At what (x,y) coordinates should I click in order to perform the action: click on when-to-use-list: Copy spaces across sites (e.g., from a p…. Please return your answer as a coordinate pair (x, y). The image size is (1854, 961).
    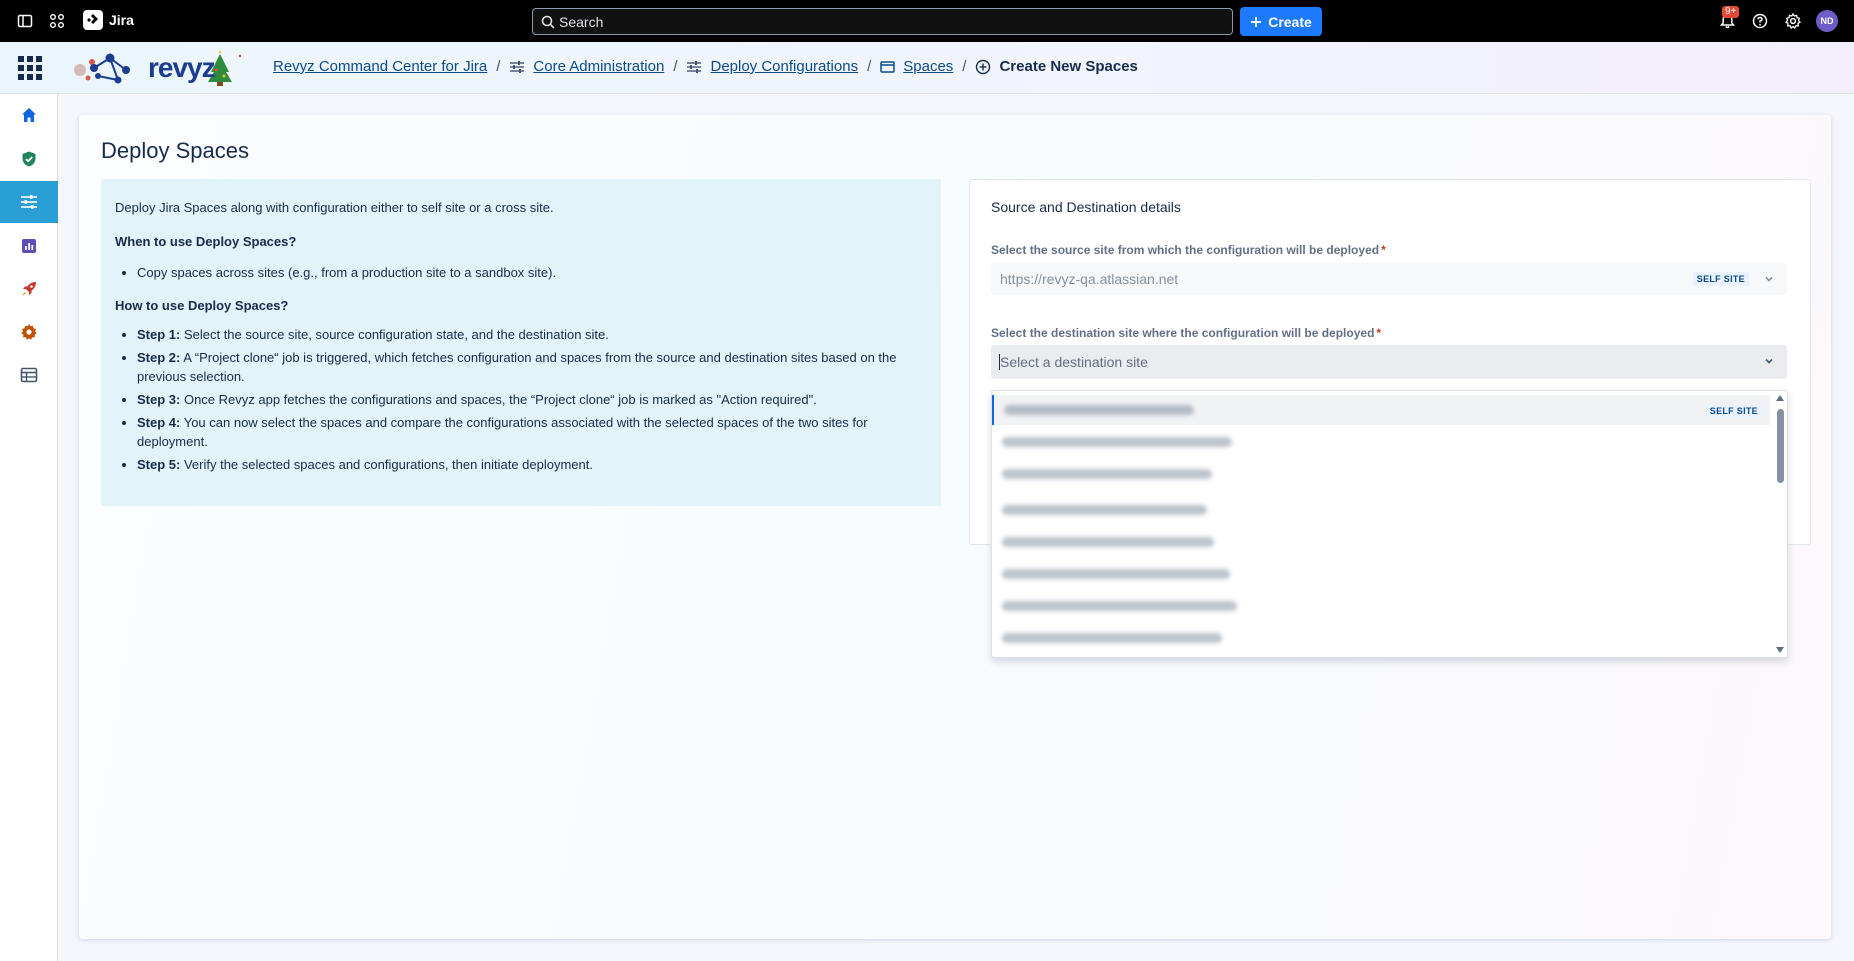
    Looking at the image, I should click on (521, 272).